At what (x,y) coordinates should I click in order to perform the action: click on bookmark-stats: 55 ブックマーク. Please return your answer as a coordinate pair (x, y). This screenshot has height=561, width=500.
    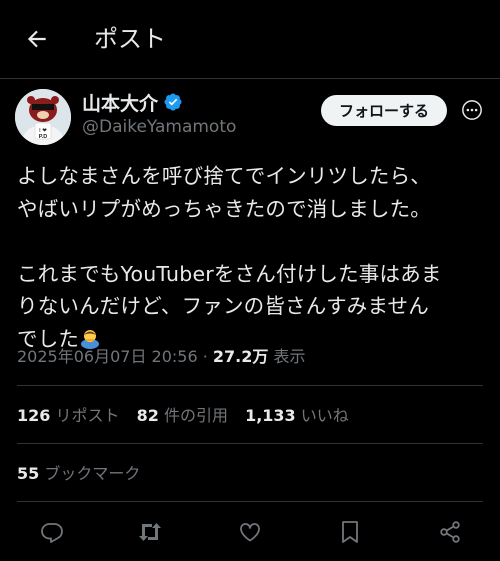
    Looking at the image, I should click on (78, 474).